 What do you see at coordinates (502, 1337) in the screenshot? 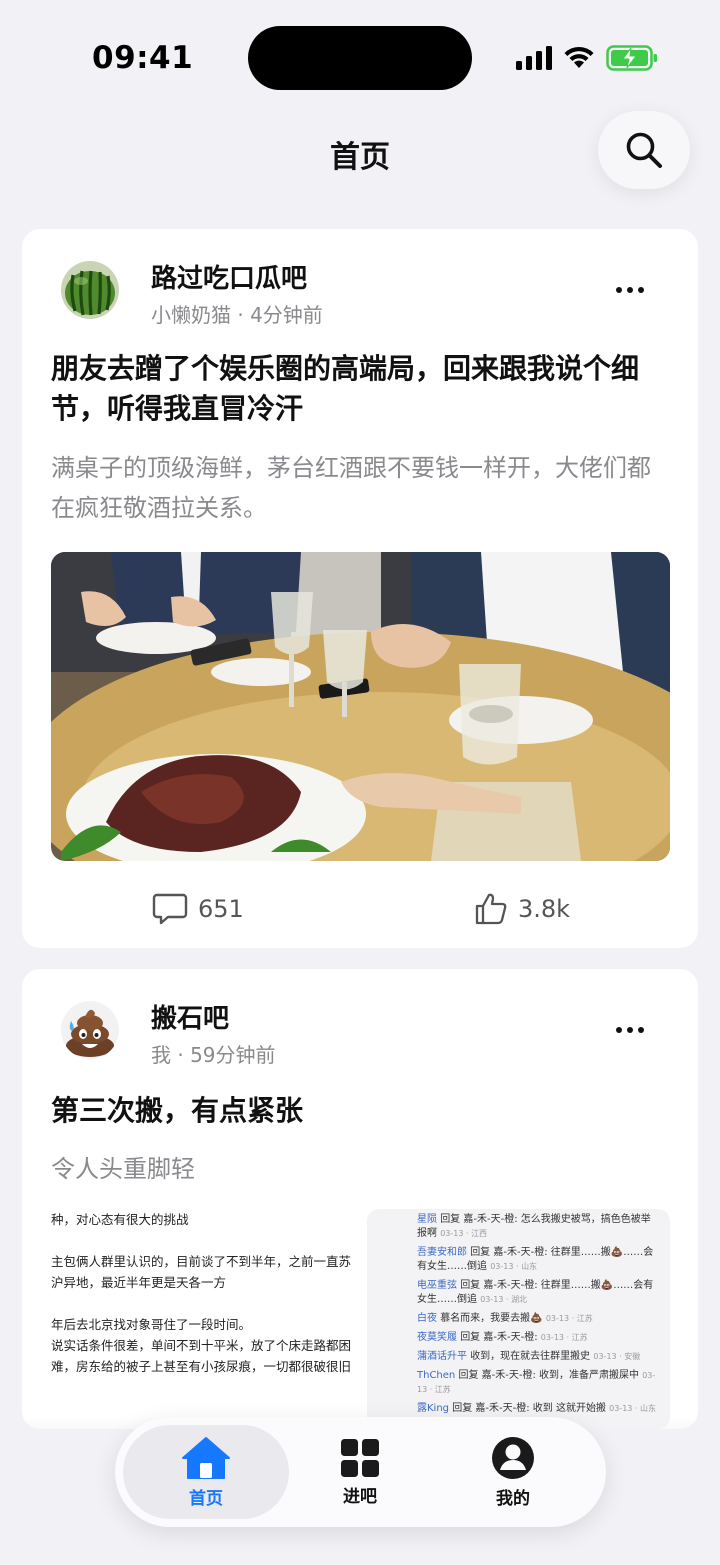
I see `screenshot-comment: 夜莫笑履 回复 嘉-禾-天-橙: 03-13 · 江苏` at bounding box center [502, 1337].